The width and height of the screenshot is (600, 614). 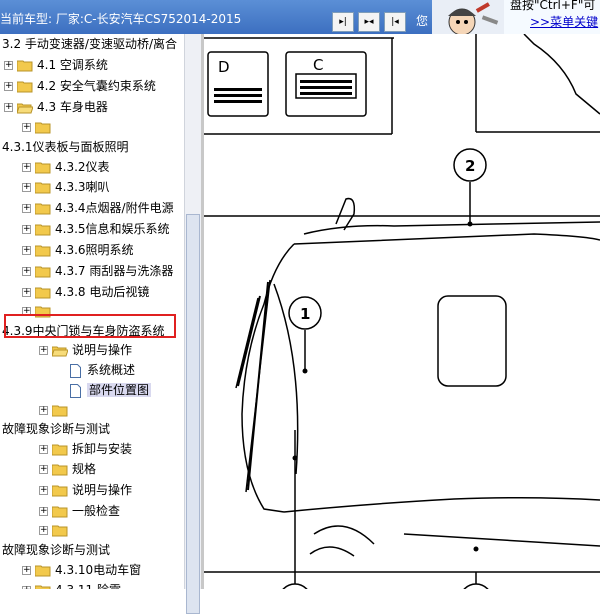 I want to click on tree-item-label: 4.3.5信息和娱乐系统, so click(x=112, y=229).